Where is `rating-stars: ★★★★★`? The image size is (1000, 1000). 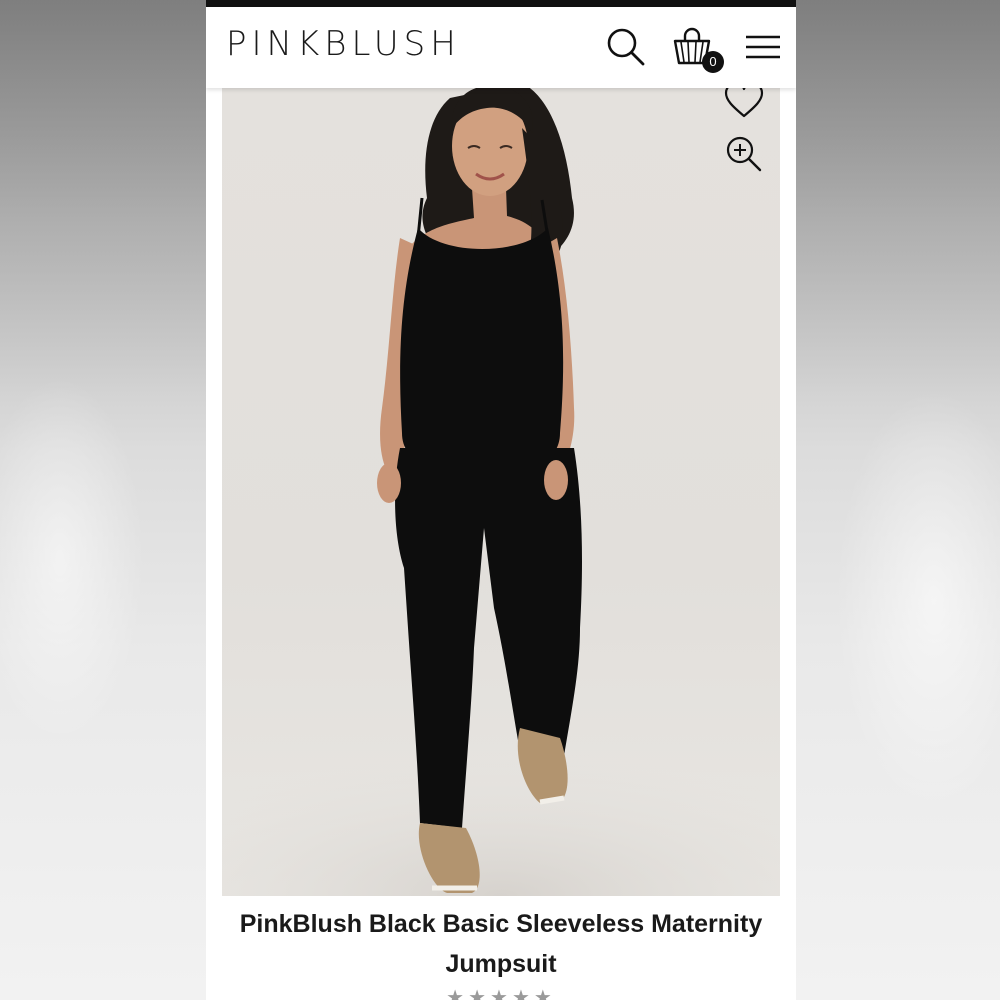 rating-stars: ★★★★★ is located at coordinates (501, 994).